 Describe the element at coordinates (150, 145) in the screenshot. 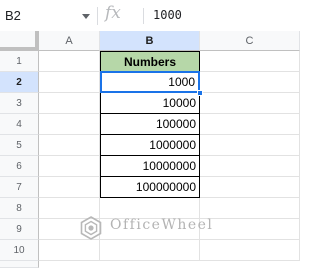

I see `cell-b5: 1000000` at that location.